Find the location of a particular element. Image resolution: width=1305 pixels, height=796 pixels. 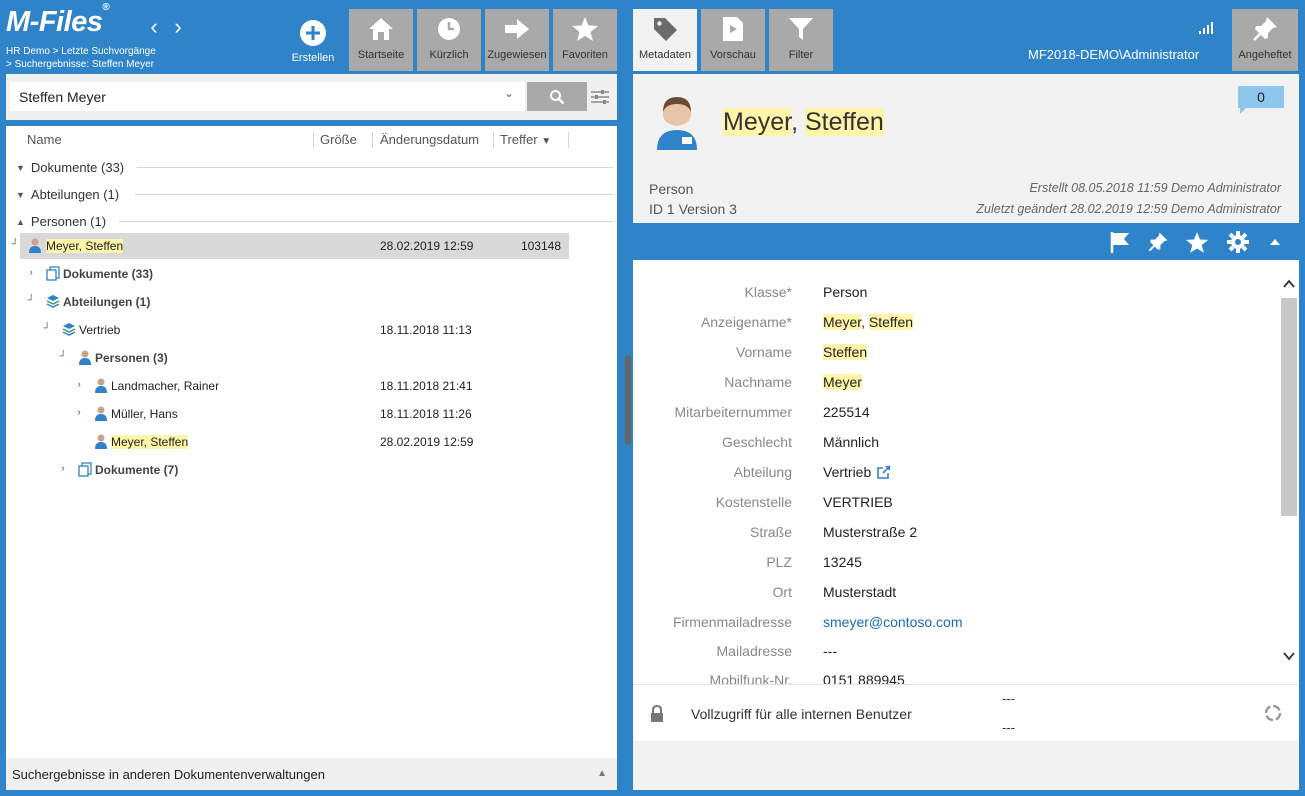

collapse-up-triangle-icon is located at coordinates (1275, 242).